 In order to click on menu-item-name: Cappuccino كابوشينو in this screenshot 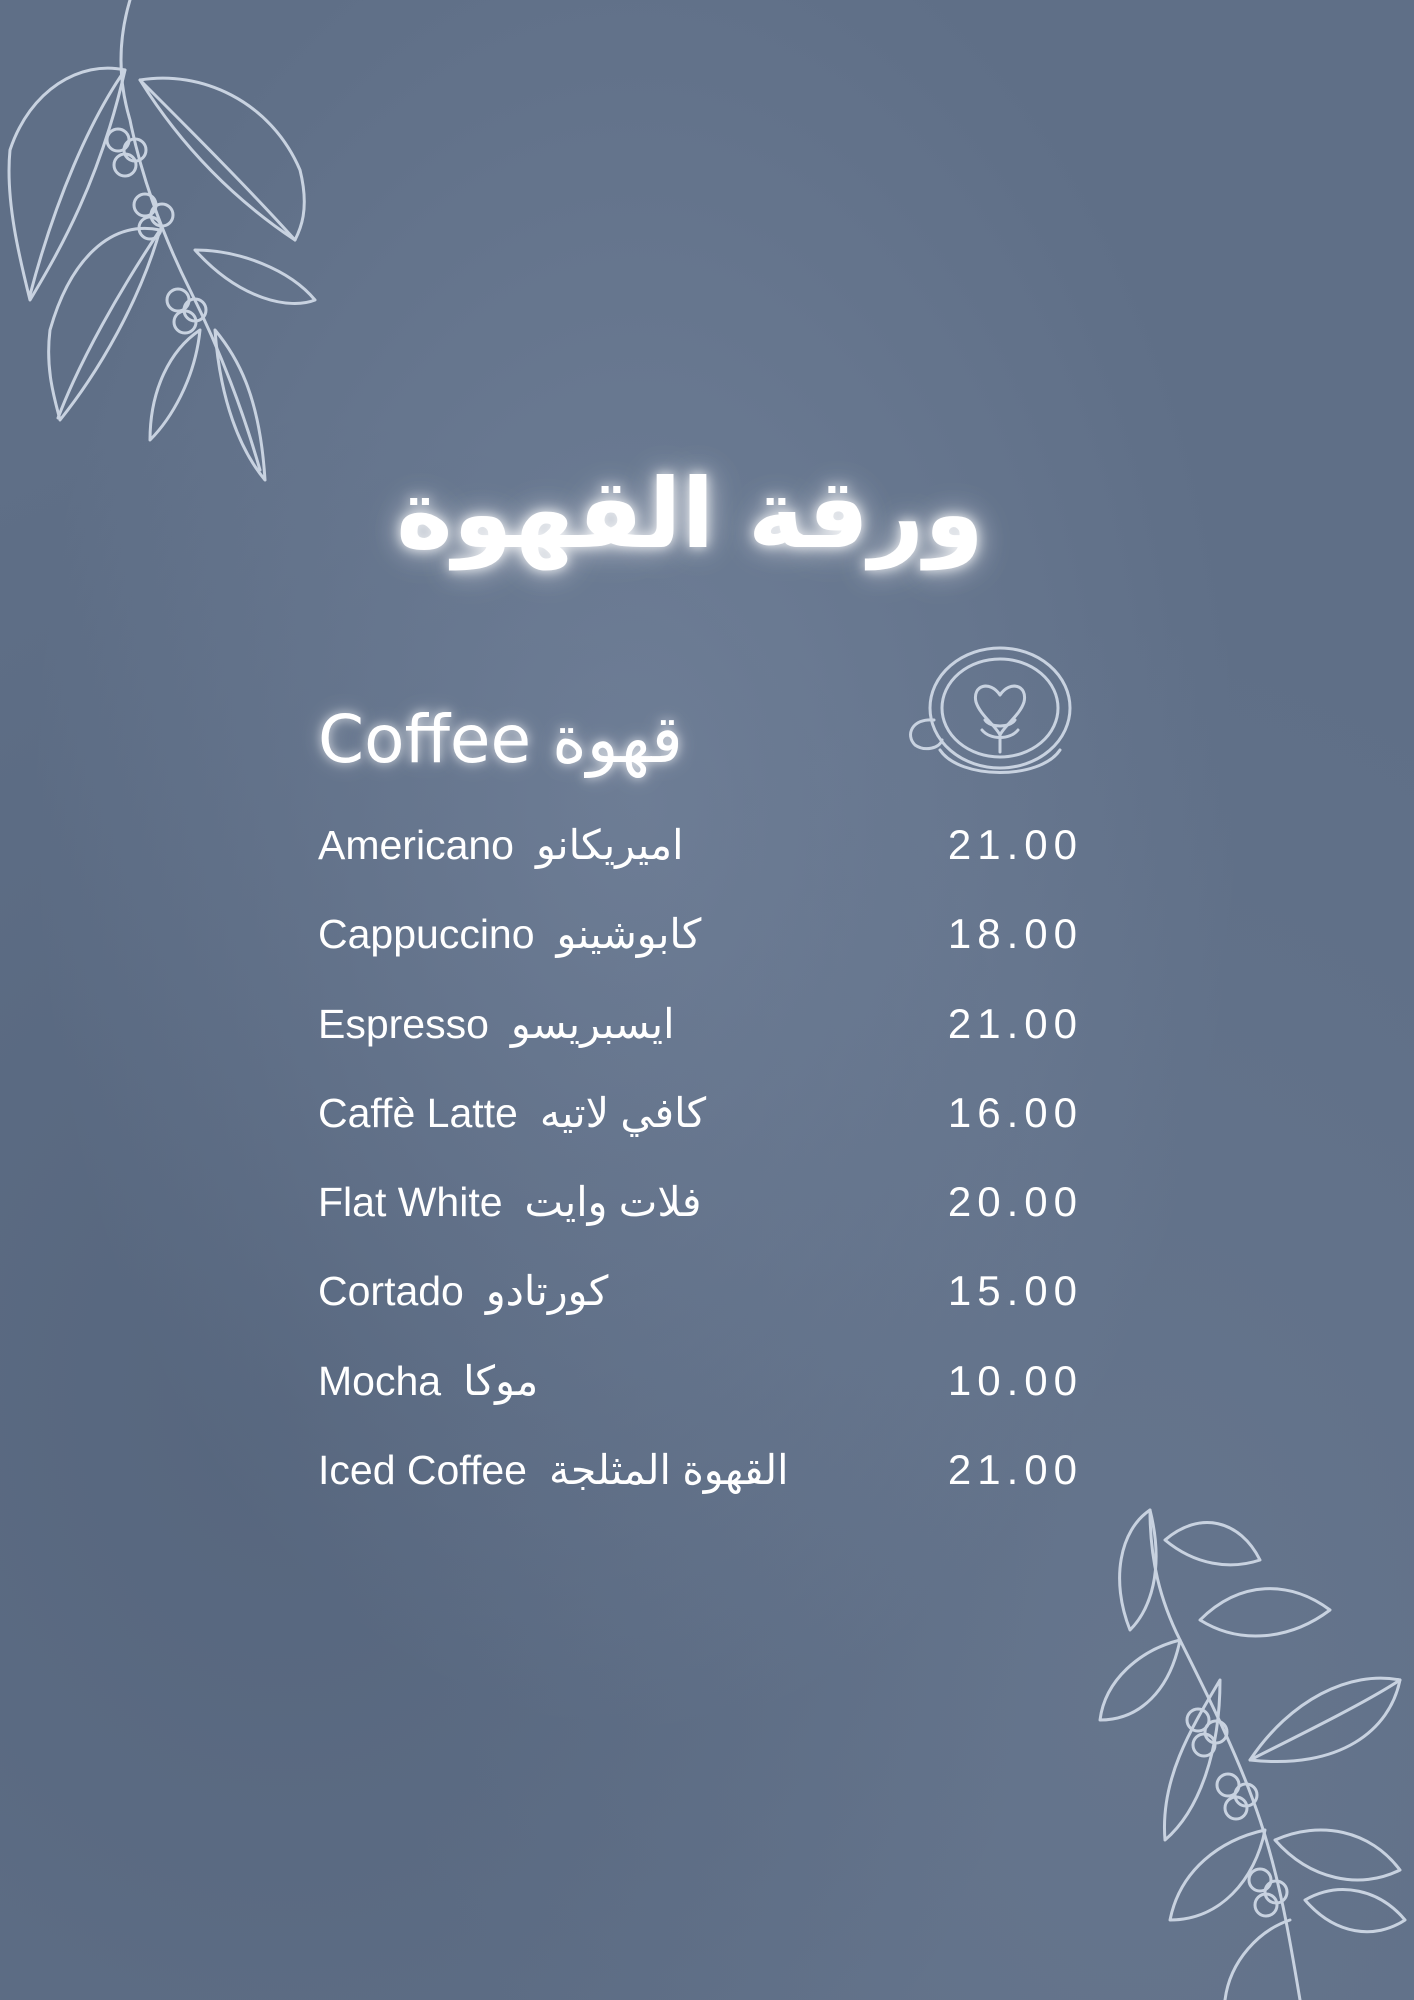, I will do `click(509, 934)`.